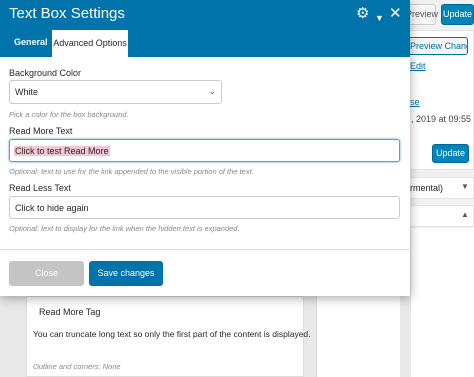 The height and width of the screenshot is (377, 474). What do you see at coordinates (450, 153) in the screenshot?
I see `sidebar-update-button: Update` at bounding box center [450, 153].